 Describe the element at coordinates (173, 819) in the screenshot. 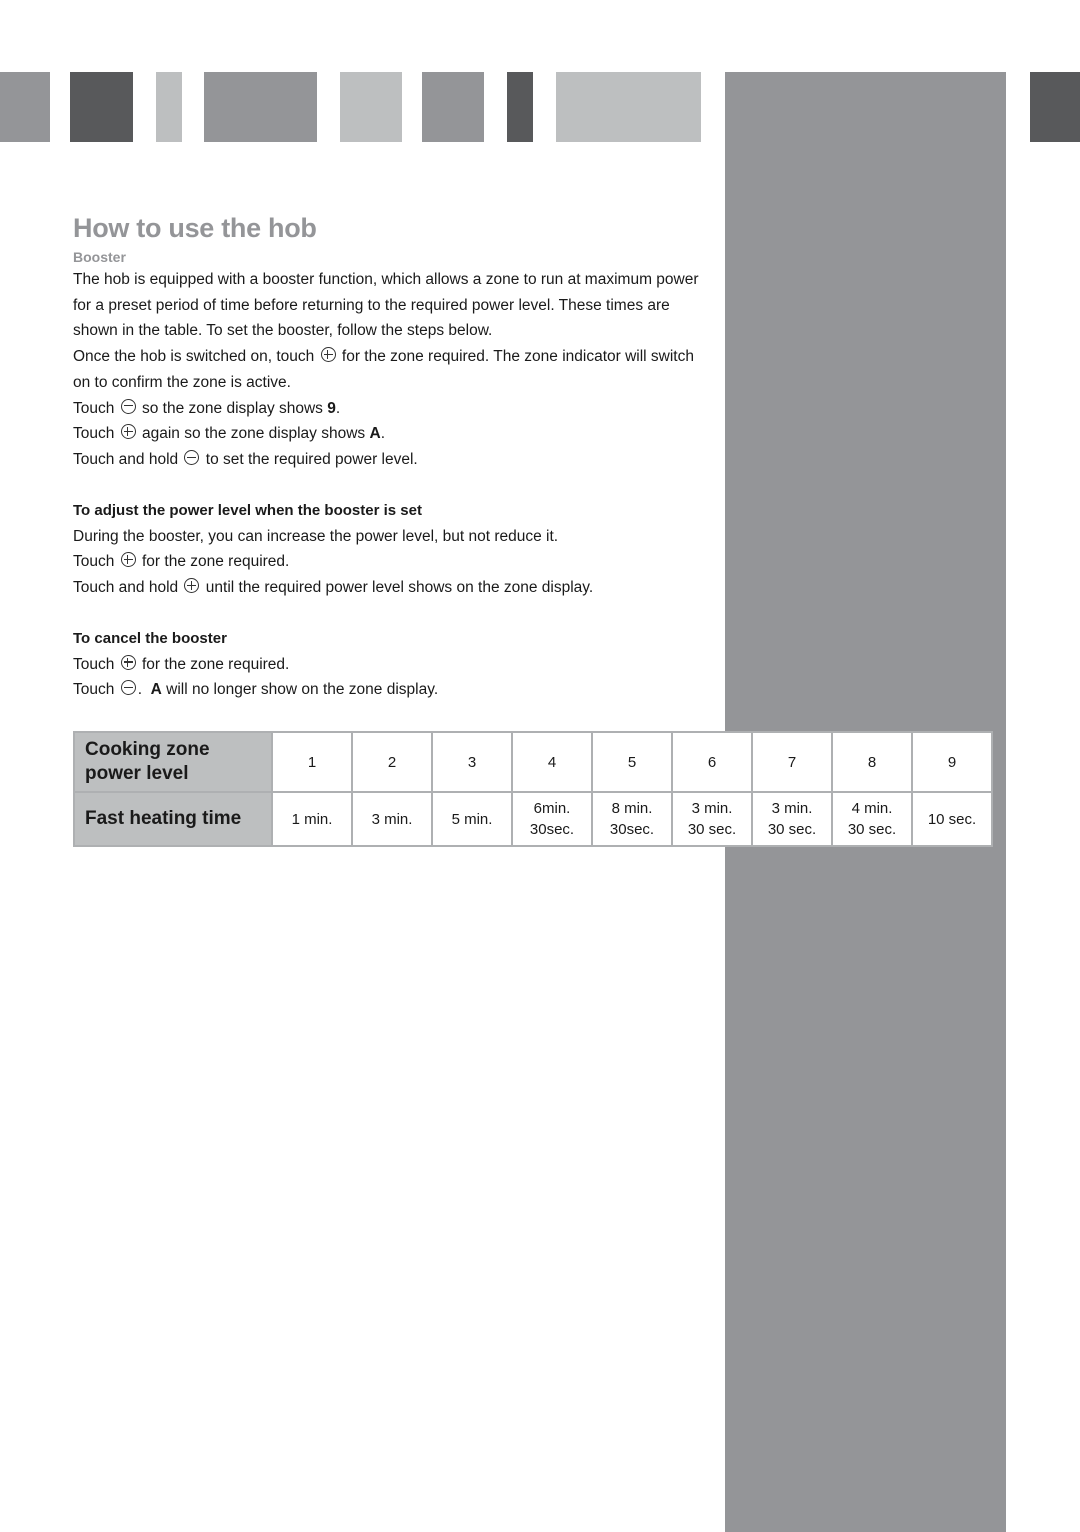

I see `row-header-heating-time: Fast heating time` at that location.